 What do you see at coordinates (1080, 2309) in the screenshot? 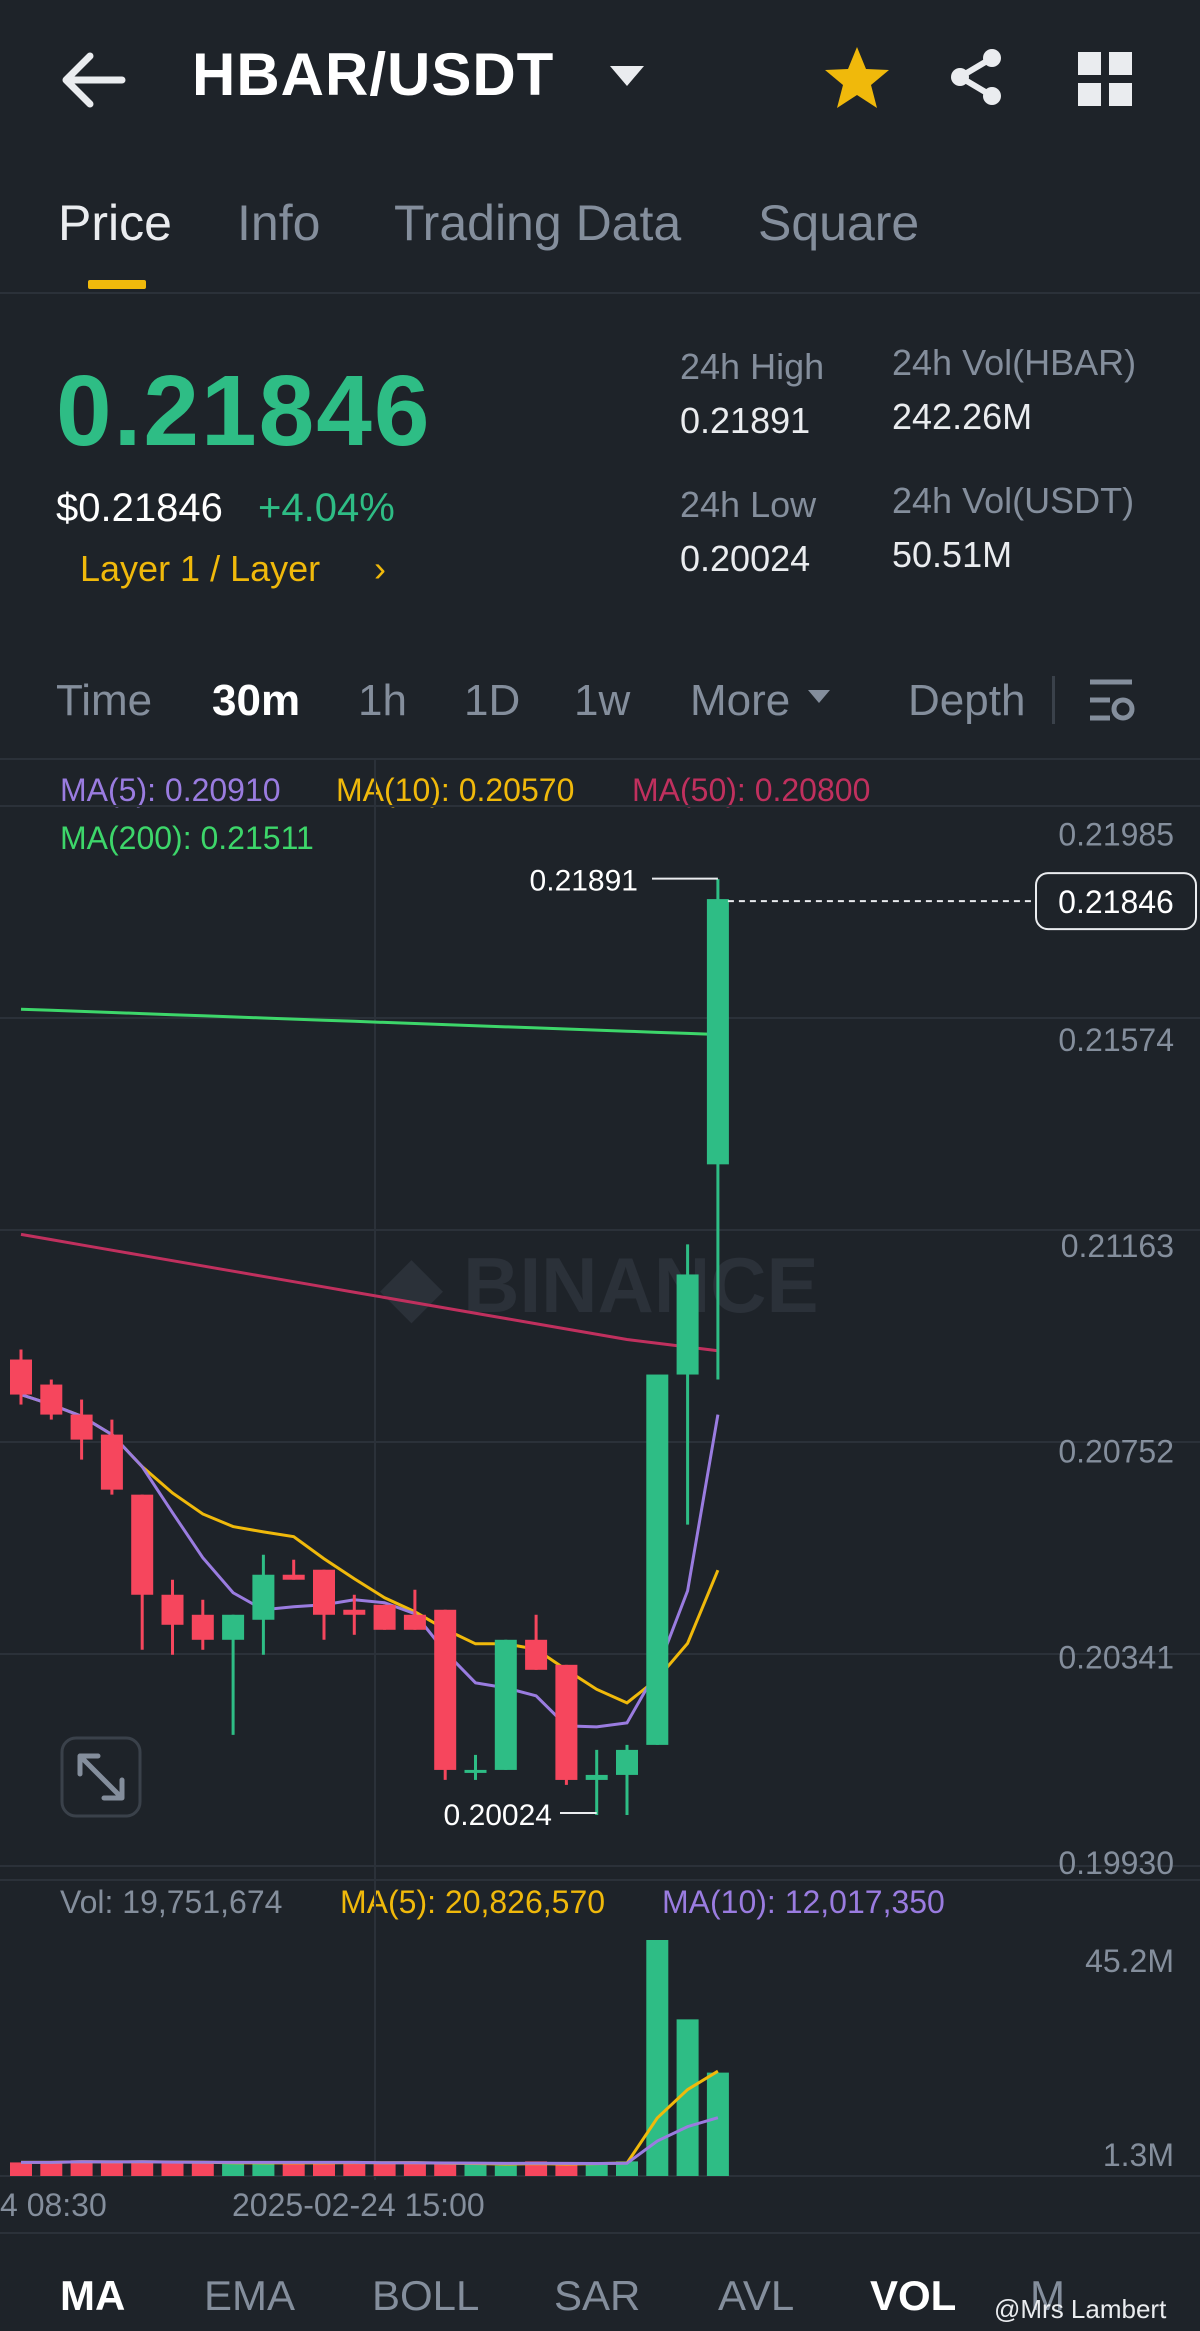
I see `credit-watermark: @Mrs Lambert` at bounding box center [1080, 2309].